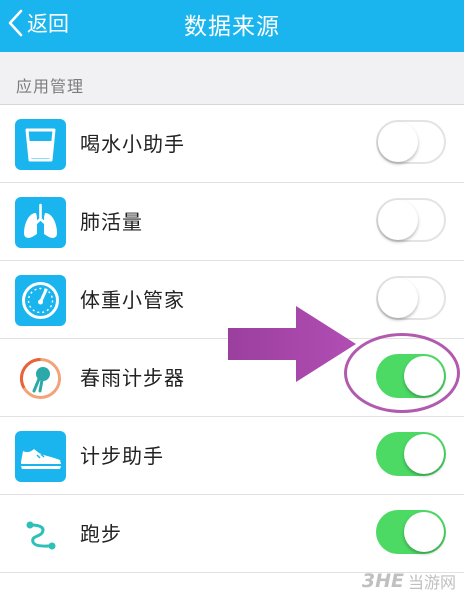  I want to click on app-label: 喝水小助手, so click(132, 144).